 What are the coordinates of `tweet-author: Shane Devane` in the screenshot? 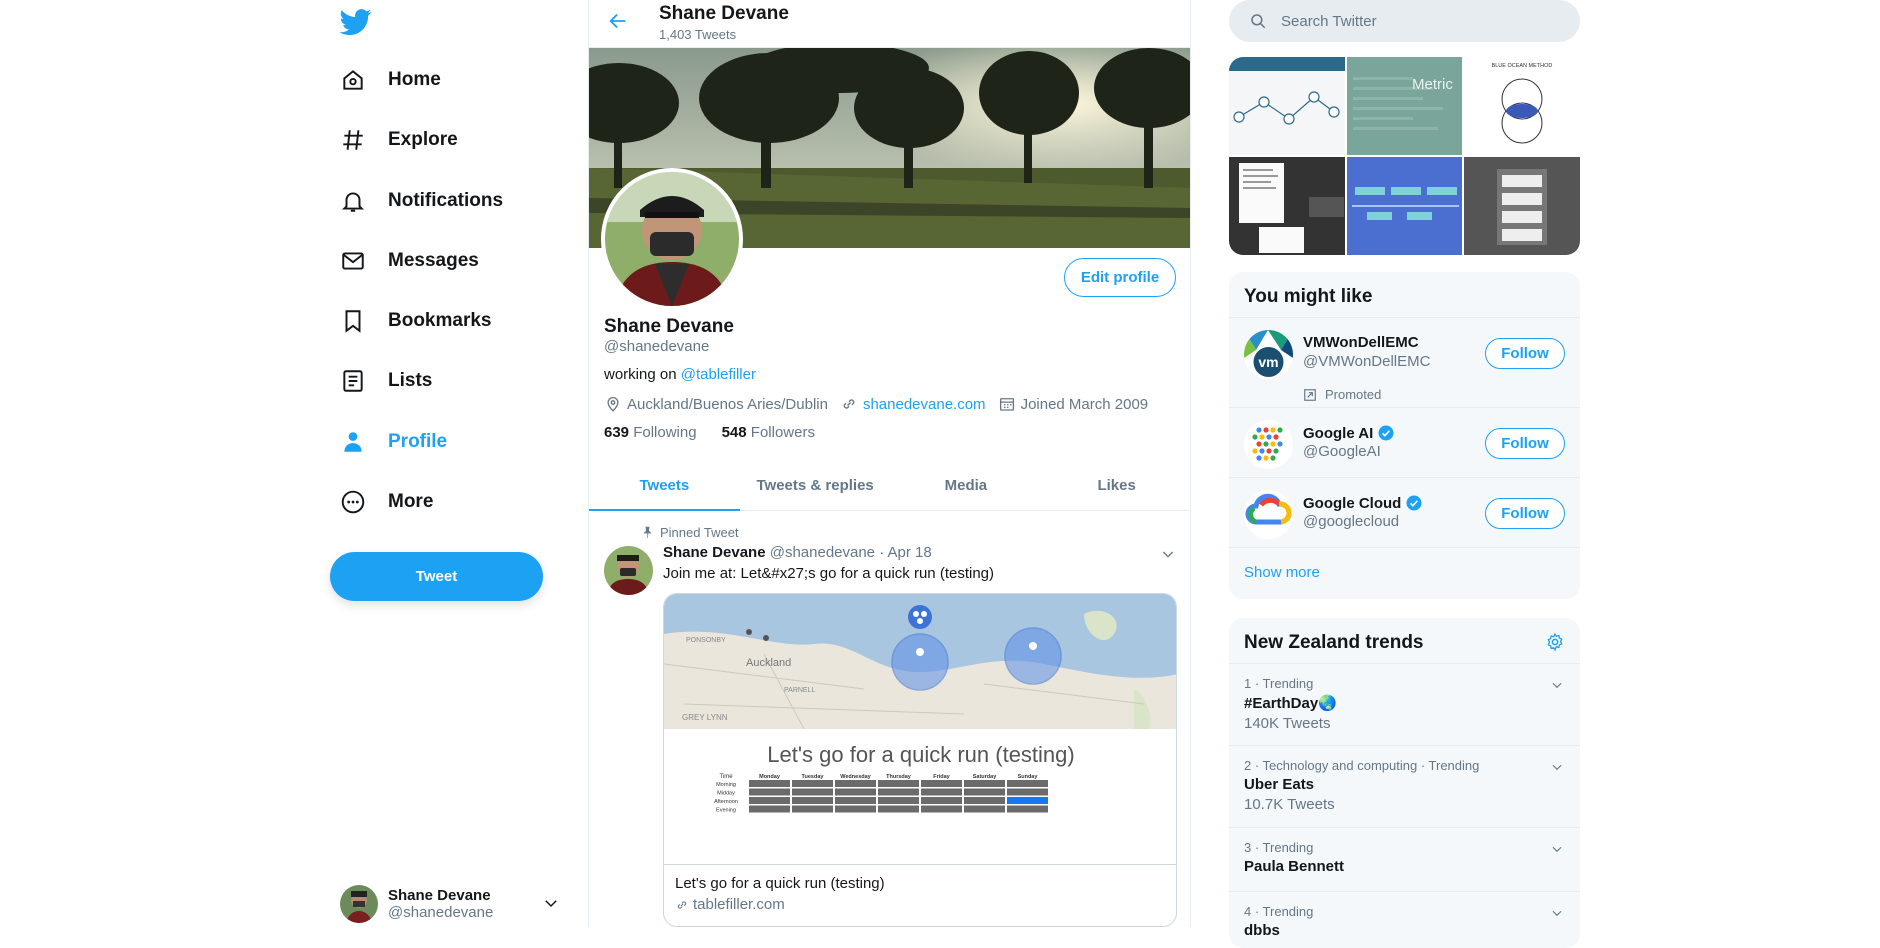 It's located at (714, 552).